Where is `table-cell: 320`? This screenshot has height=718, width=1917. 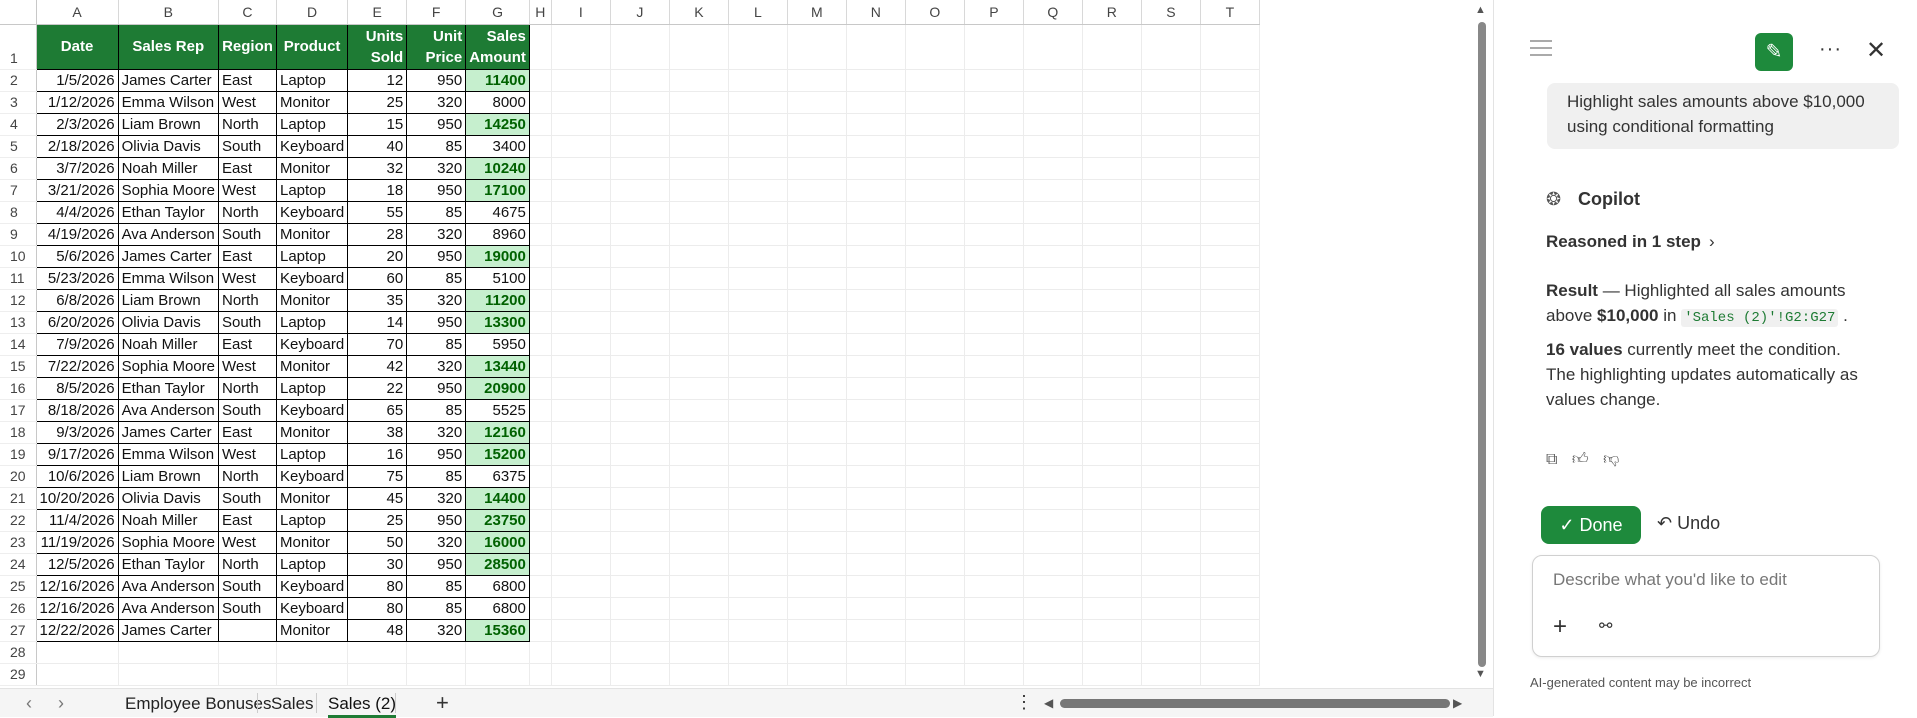
table-cell: 320 is located at coordinates (436, 102).